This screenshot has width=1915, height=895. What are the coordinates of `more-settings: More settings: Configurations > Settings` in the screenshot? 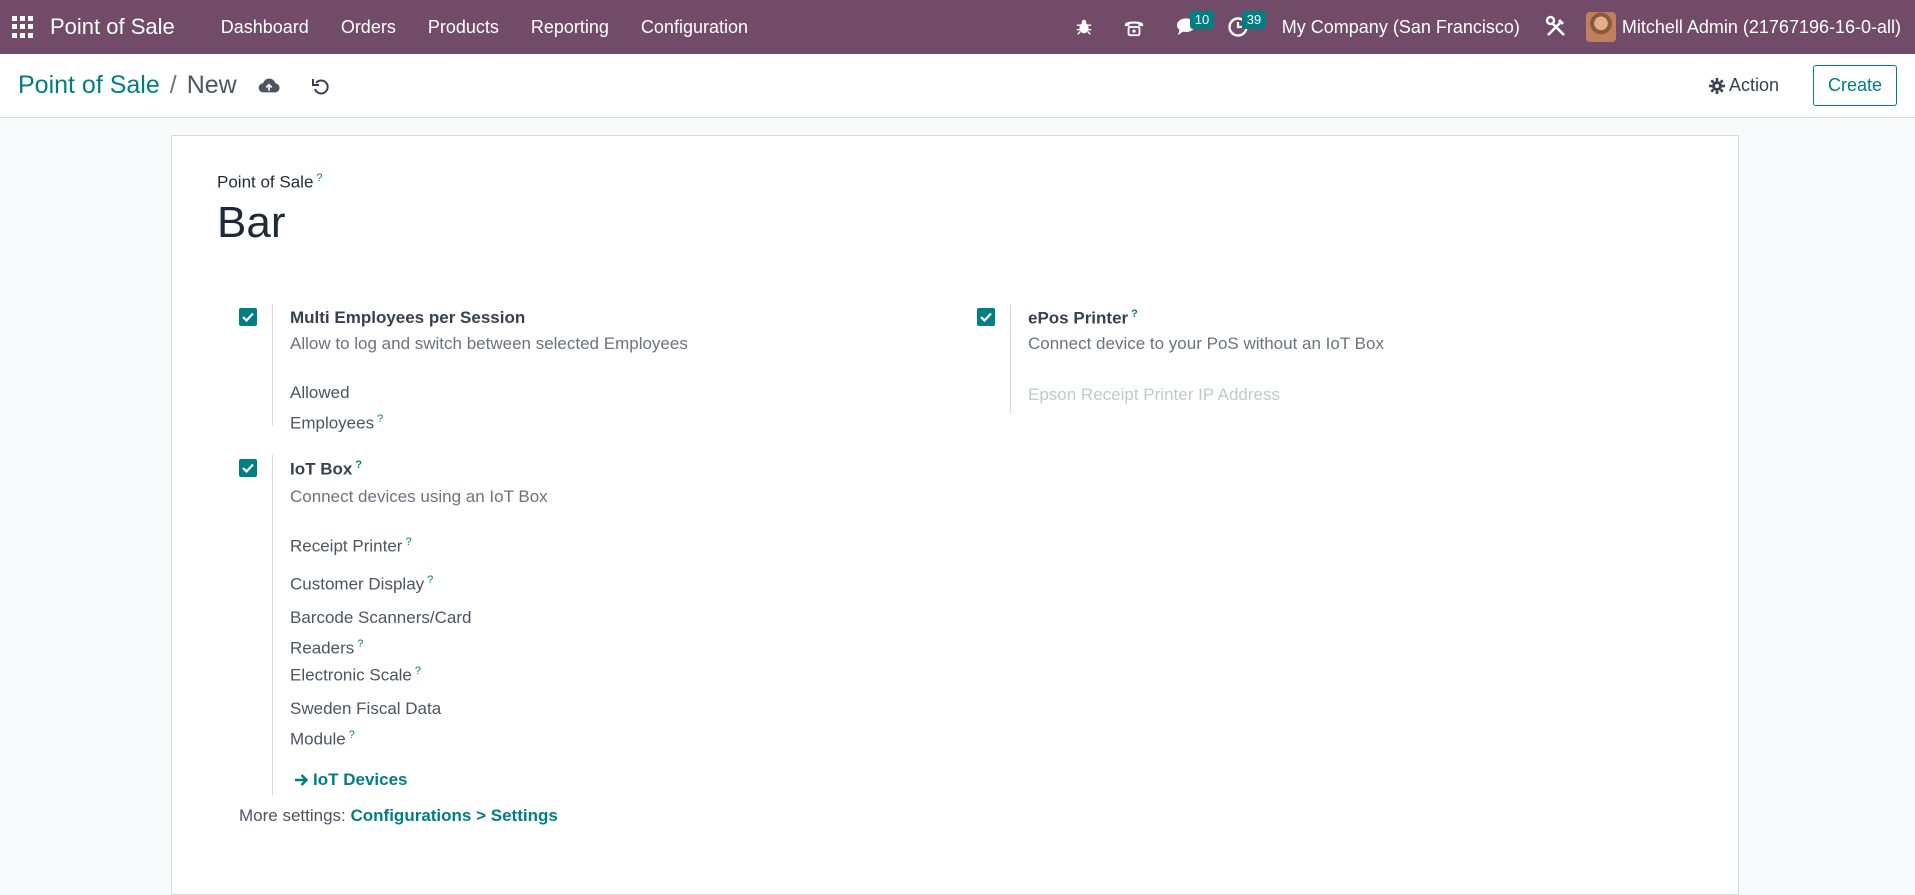 It's located at (398, 815).